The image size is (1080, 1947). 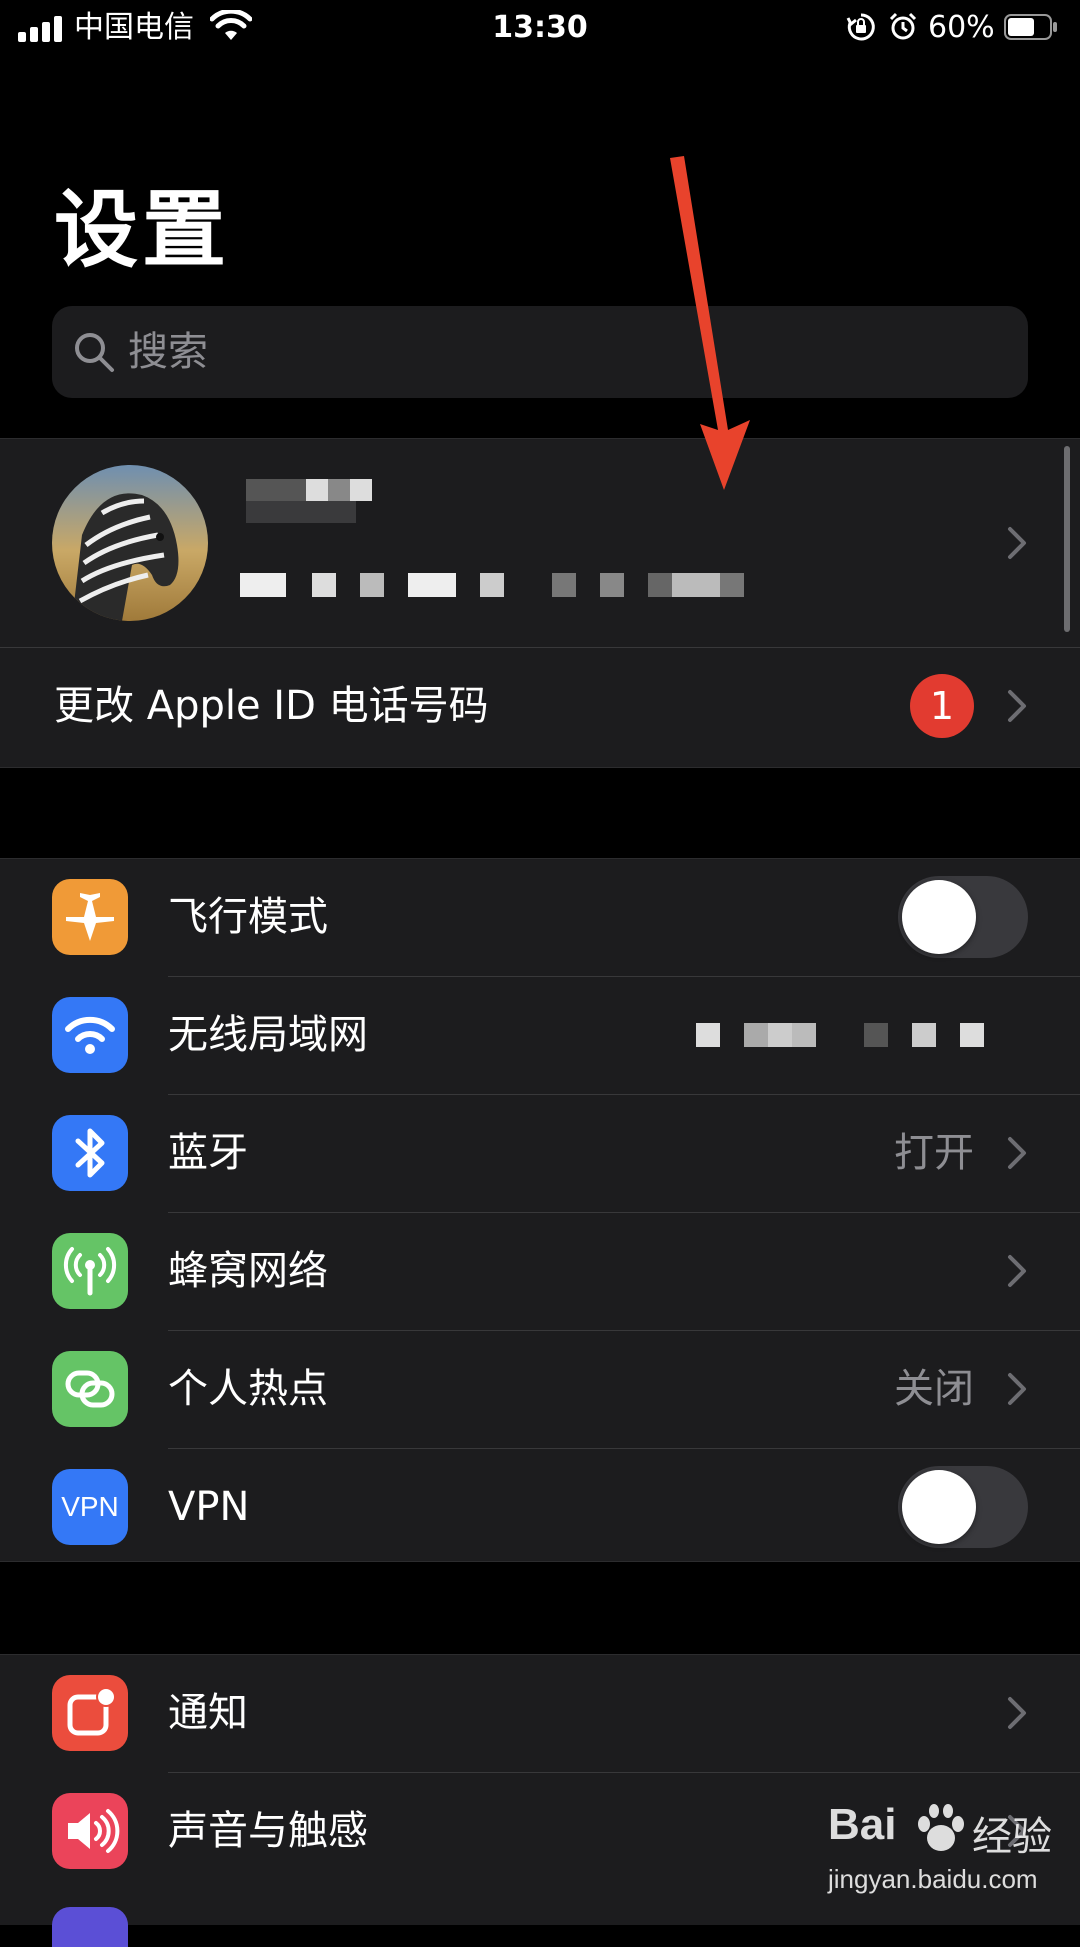 I want to click on search-icon, so click(x=94, y=352).